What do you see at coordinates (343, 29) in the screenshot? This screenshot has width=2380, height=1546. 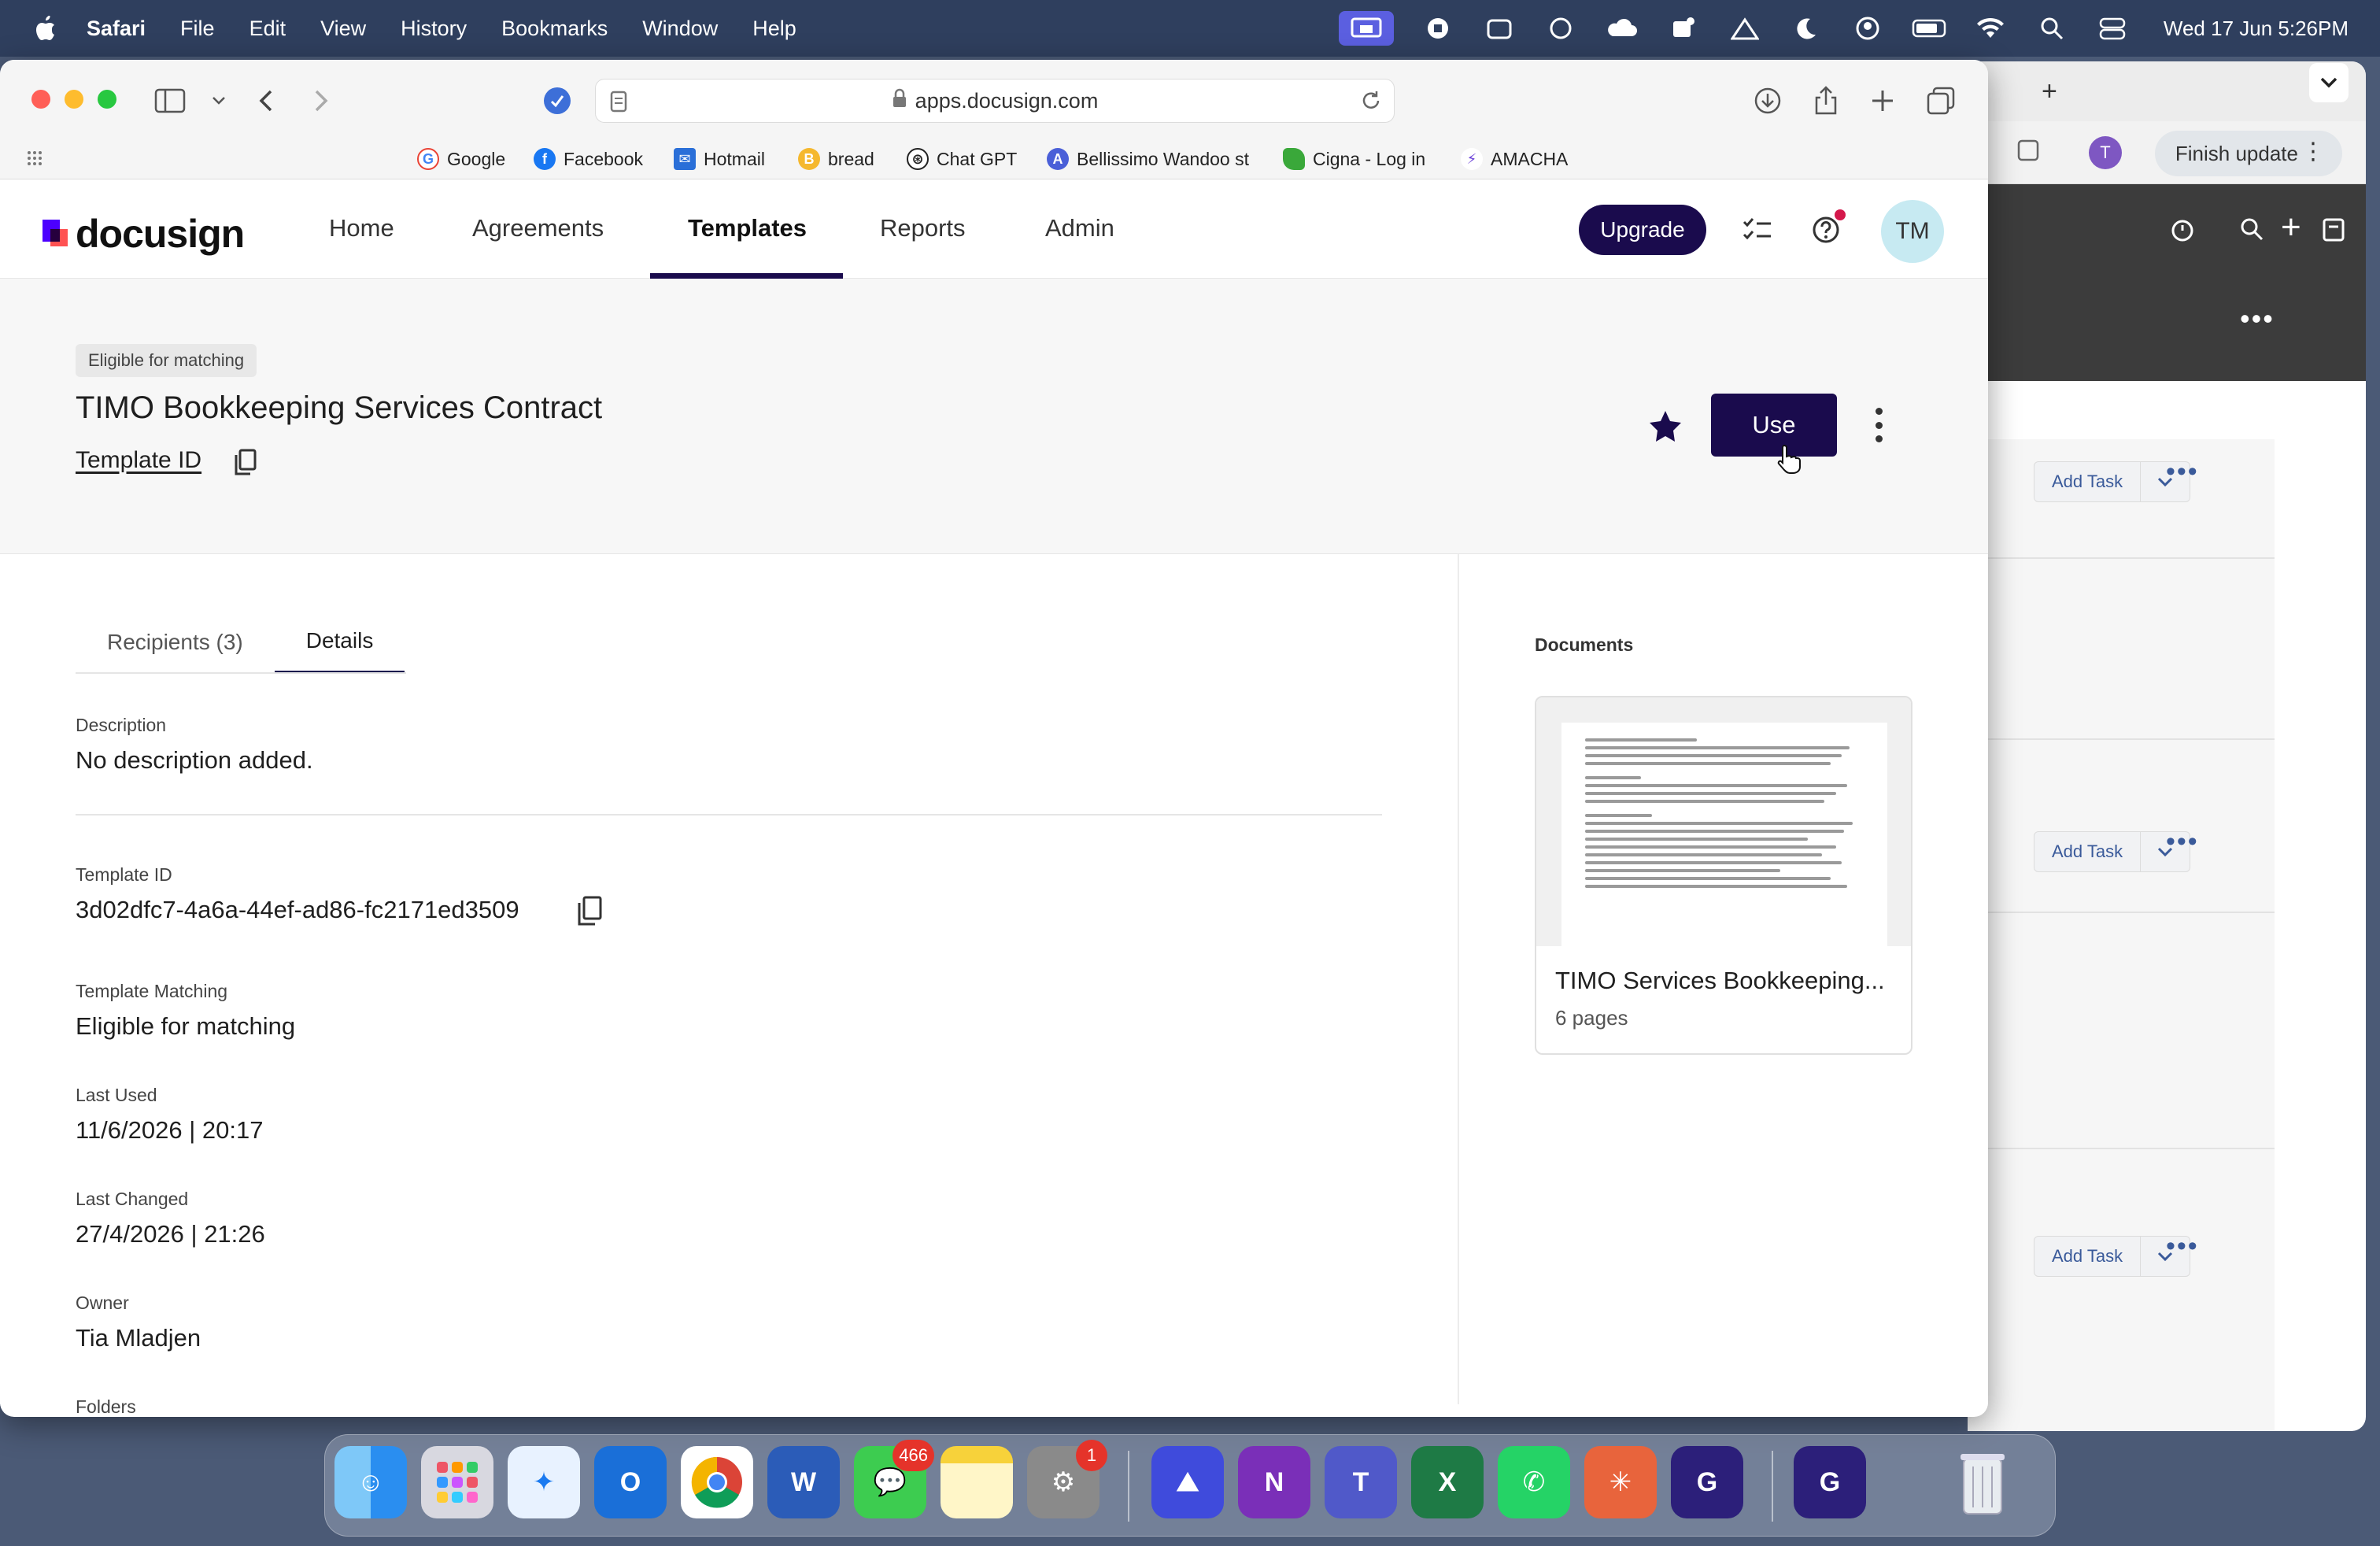 I see `menu-view: View` at bounding box center [343, 29].